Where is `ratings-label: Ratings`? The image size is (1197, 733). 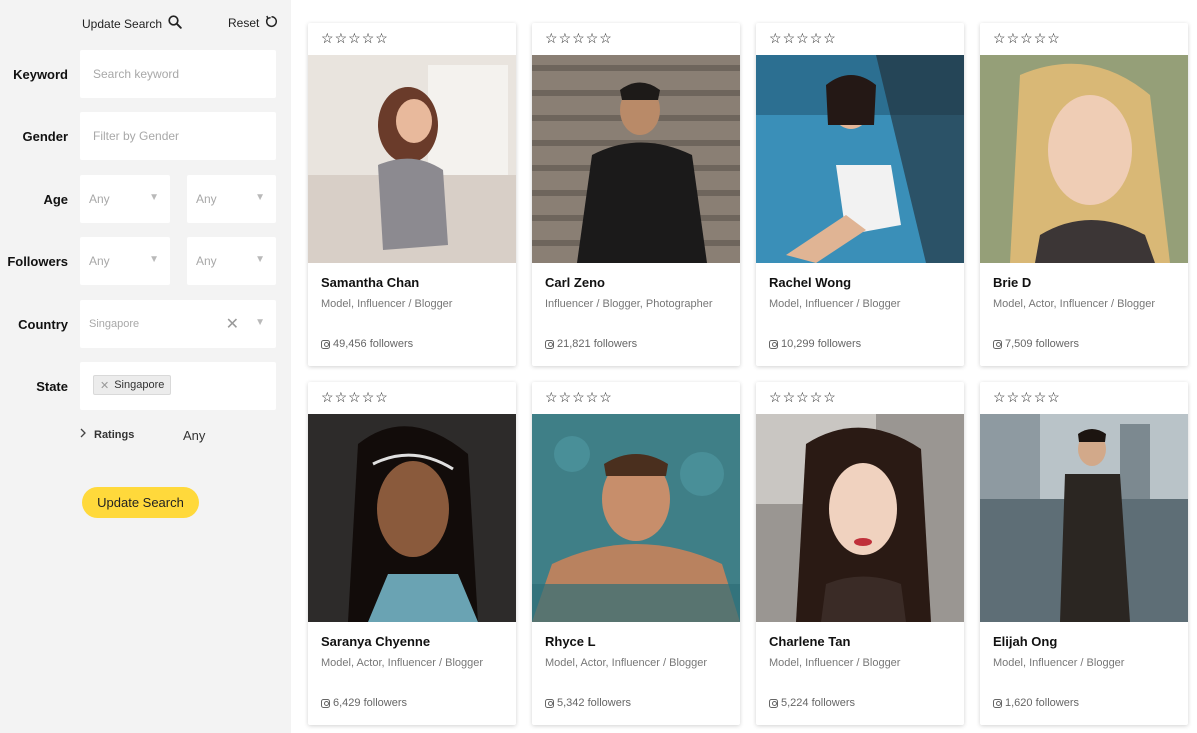
ratings-label: Ratings is located at coordinates (114, 434).